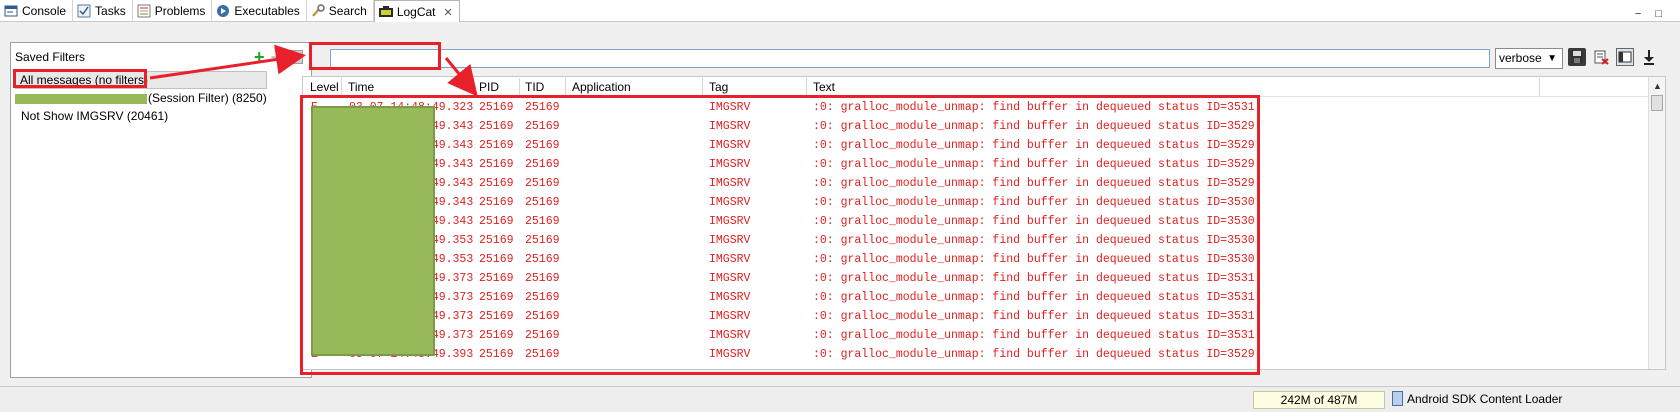  I want to click on tab-problems: Problems, so click(173, 11).